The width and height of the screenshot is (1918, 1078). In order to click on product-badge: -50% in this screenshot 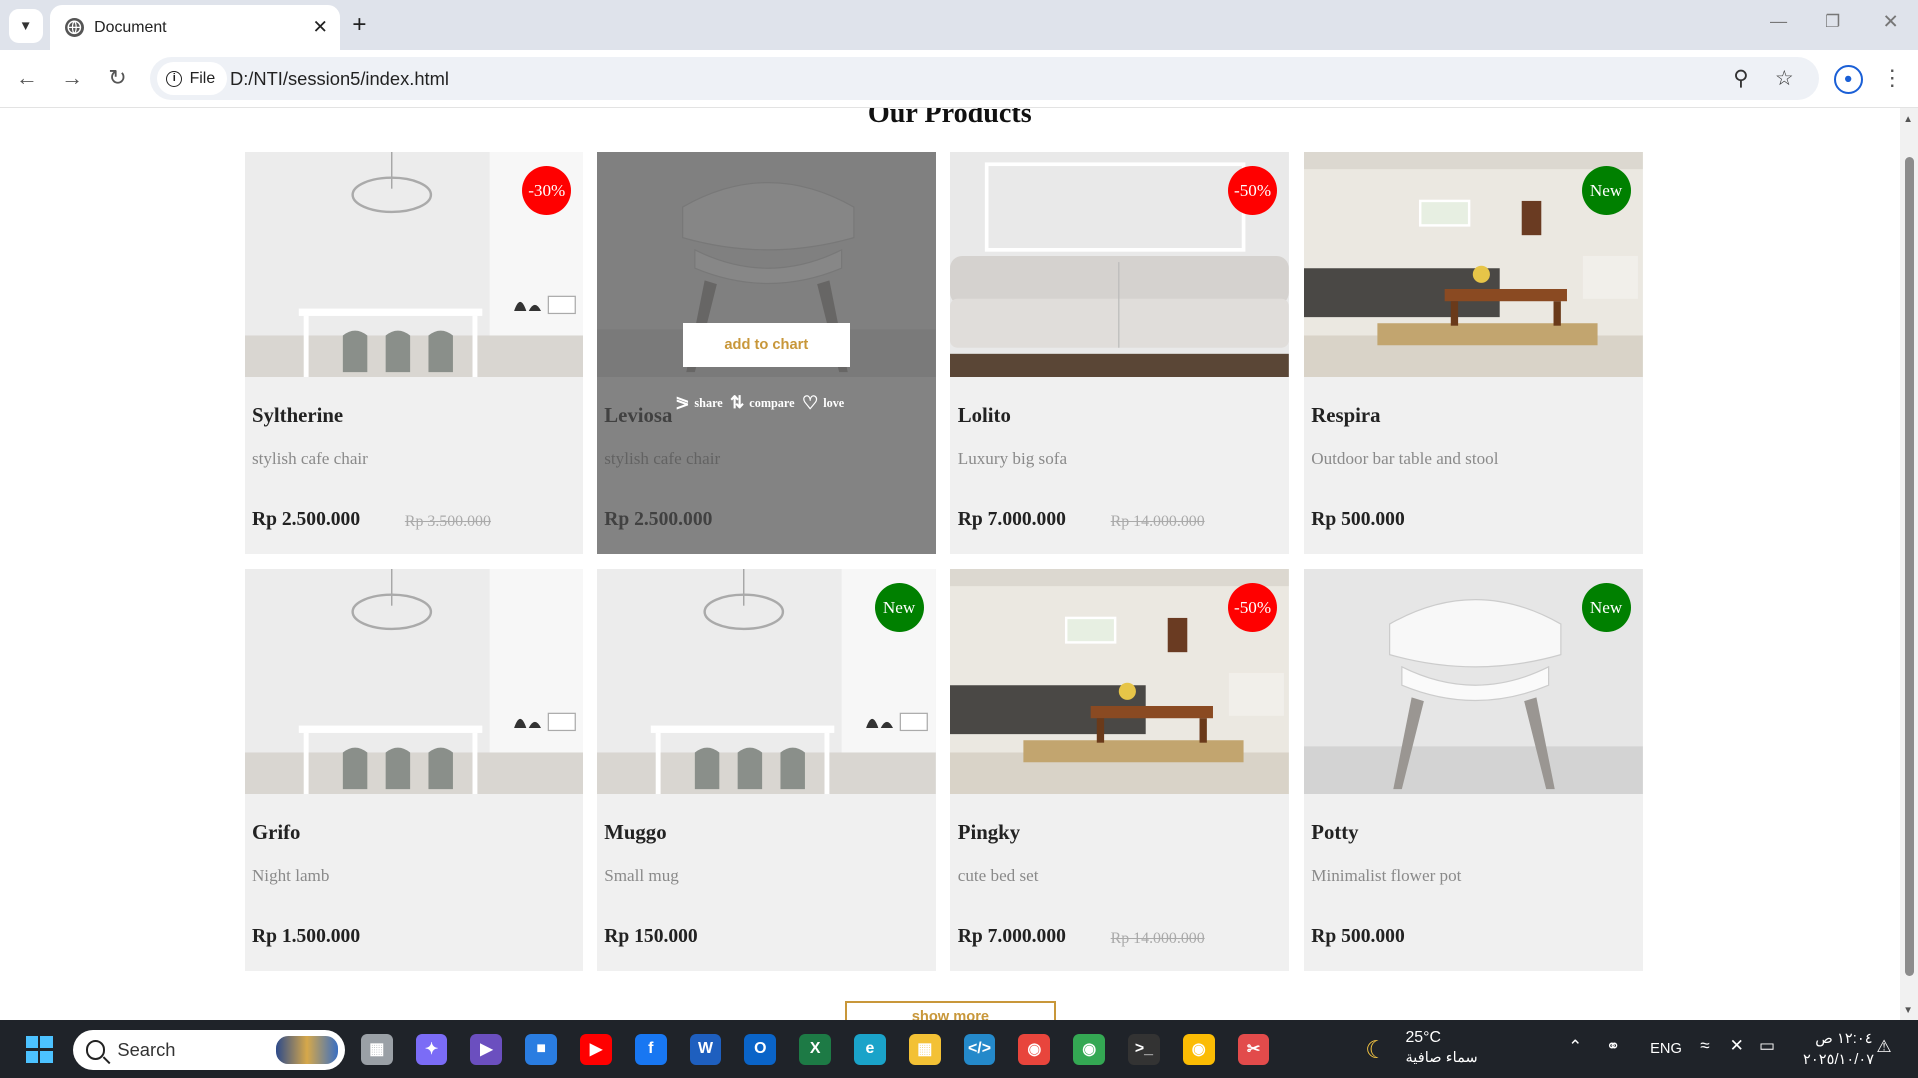, I will do `click(1253, 191)`.